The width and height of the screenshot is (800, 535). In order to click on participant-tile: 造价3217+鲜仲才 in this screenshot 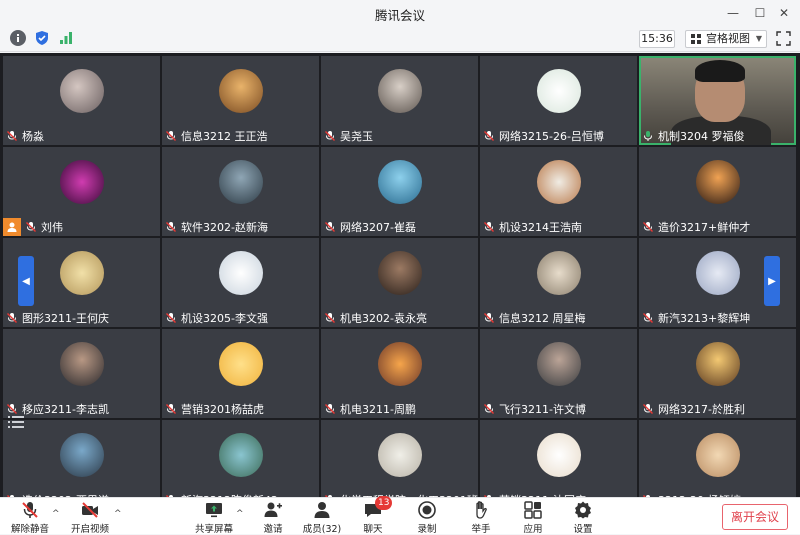, I will do `click(717, 191)`.